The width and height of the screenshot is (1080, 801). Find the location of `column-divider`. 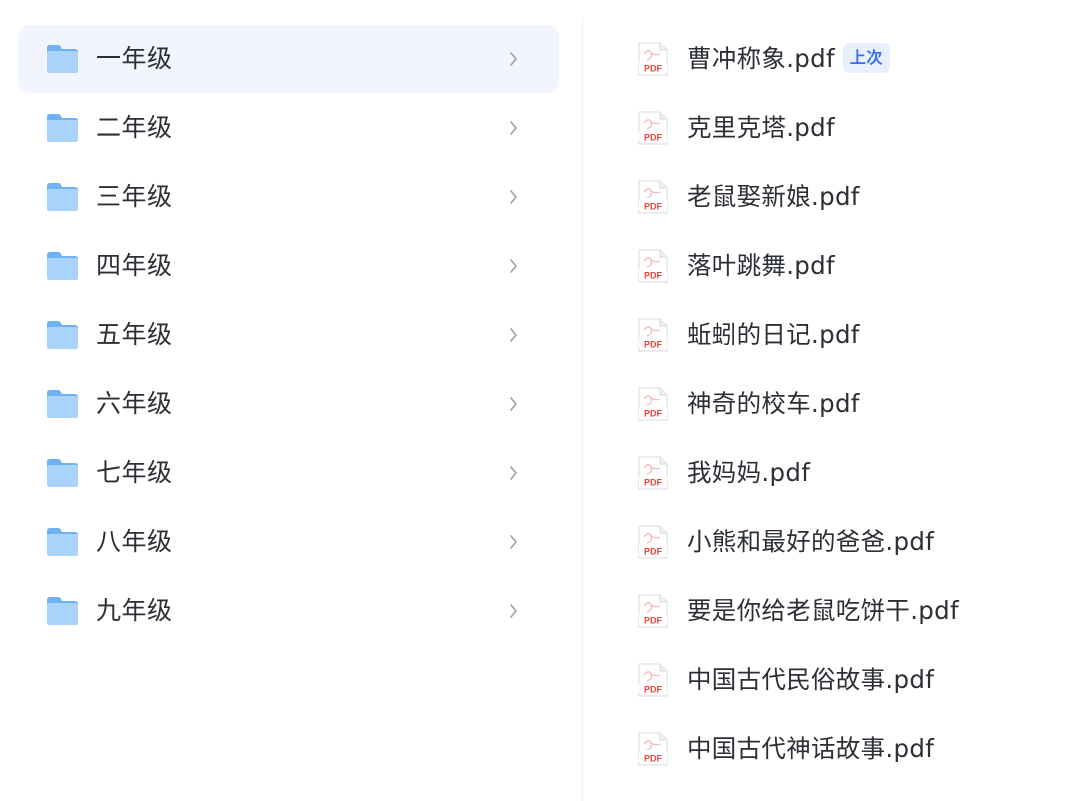

column-divider is located at coordinates (582, 409).